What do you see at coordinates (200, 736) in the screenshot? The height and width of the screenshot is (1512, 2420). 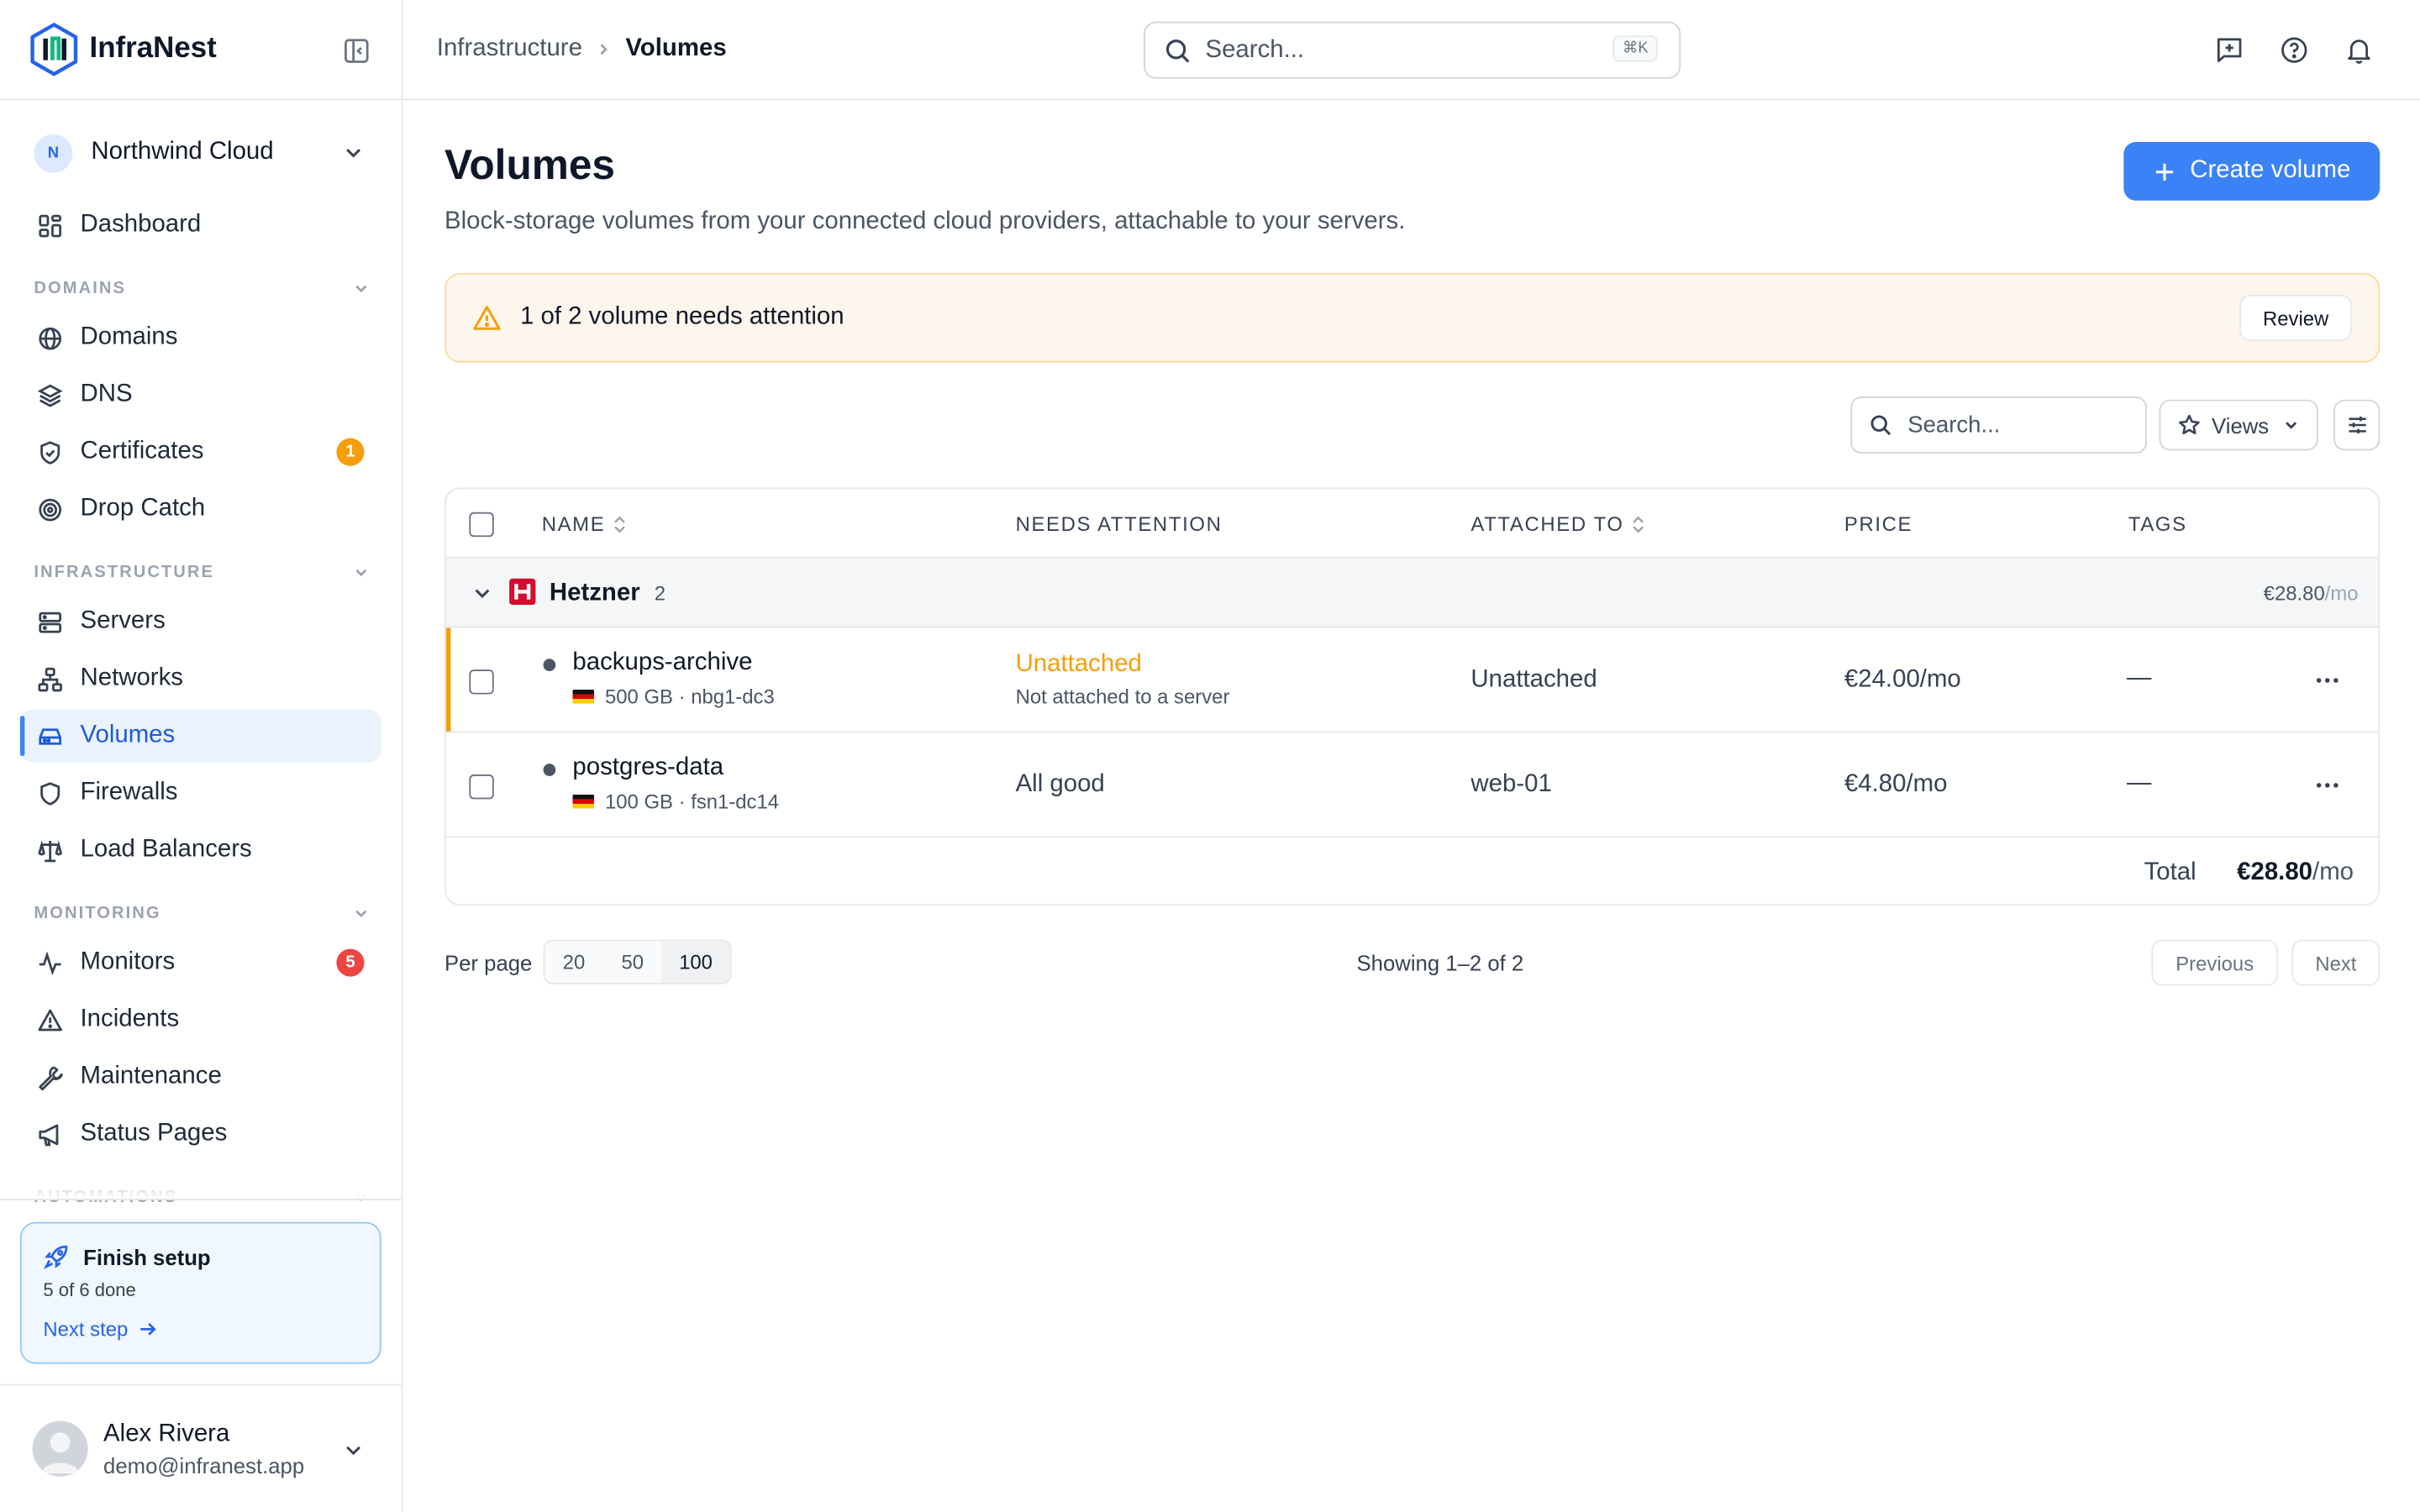 I see `sidebar-item-volumes: Volumes` at bounding box center [200, 736].